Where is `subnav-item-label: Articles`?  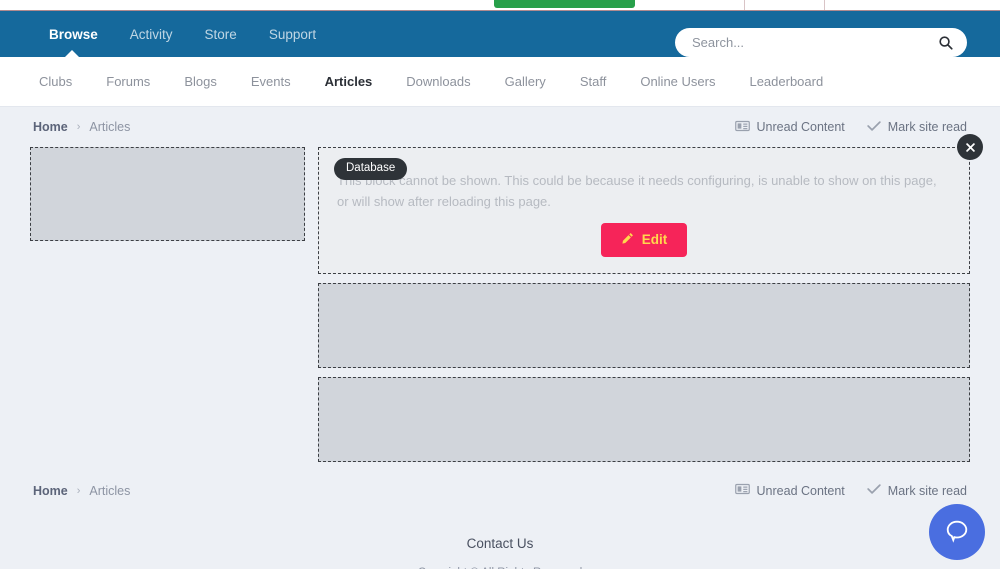 subnav-item-label: Articles is located at coordinates (348, 81).